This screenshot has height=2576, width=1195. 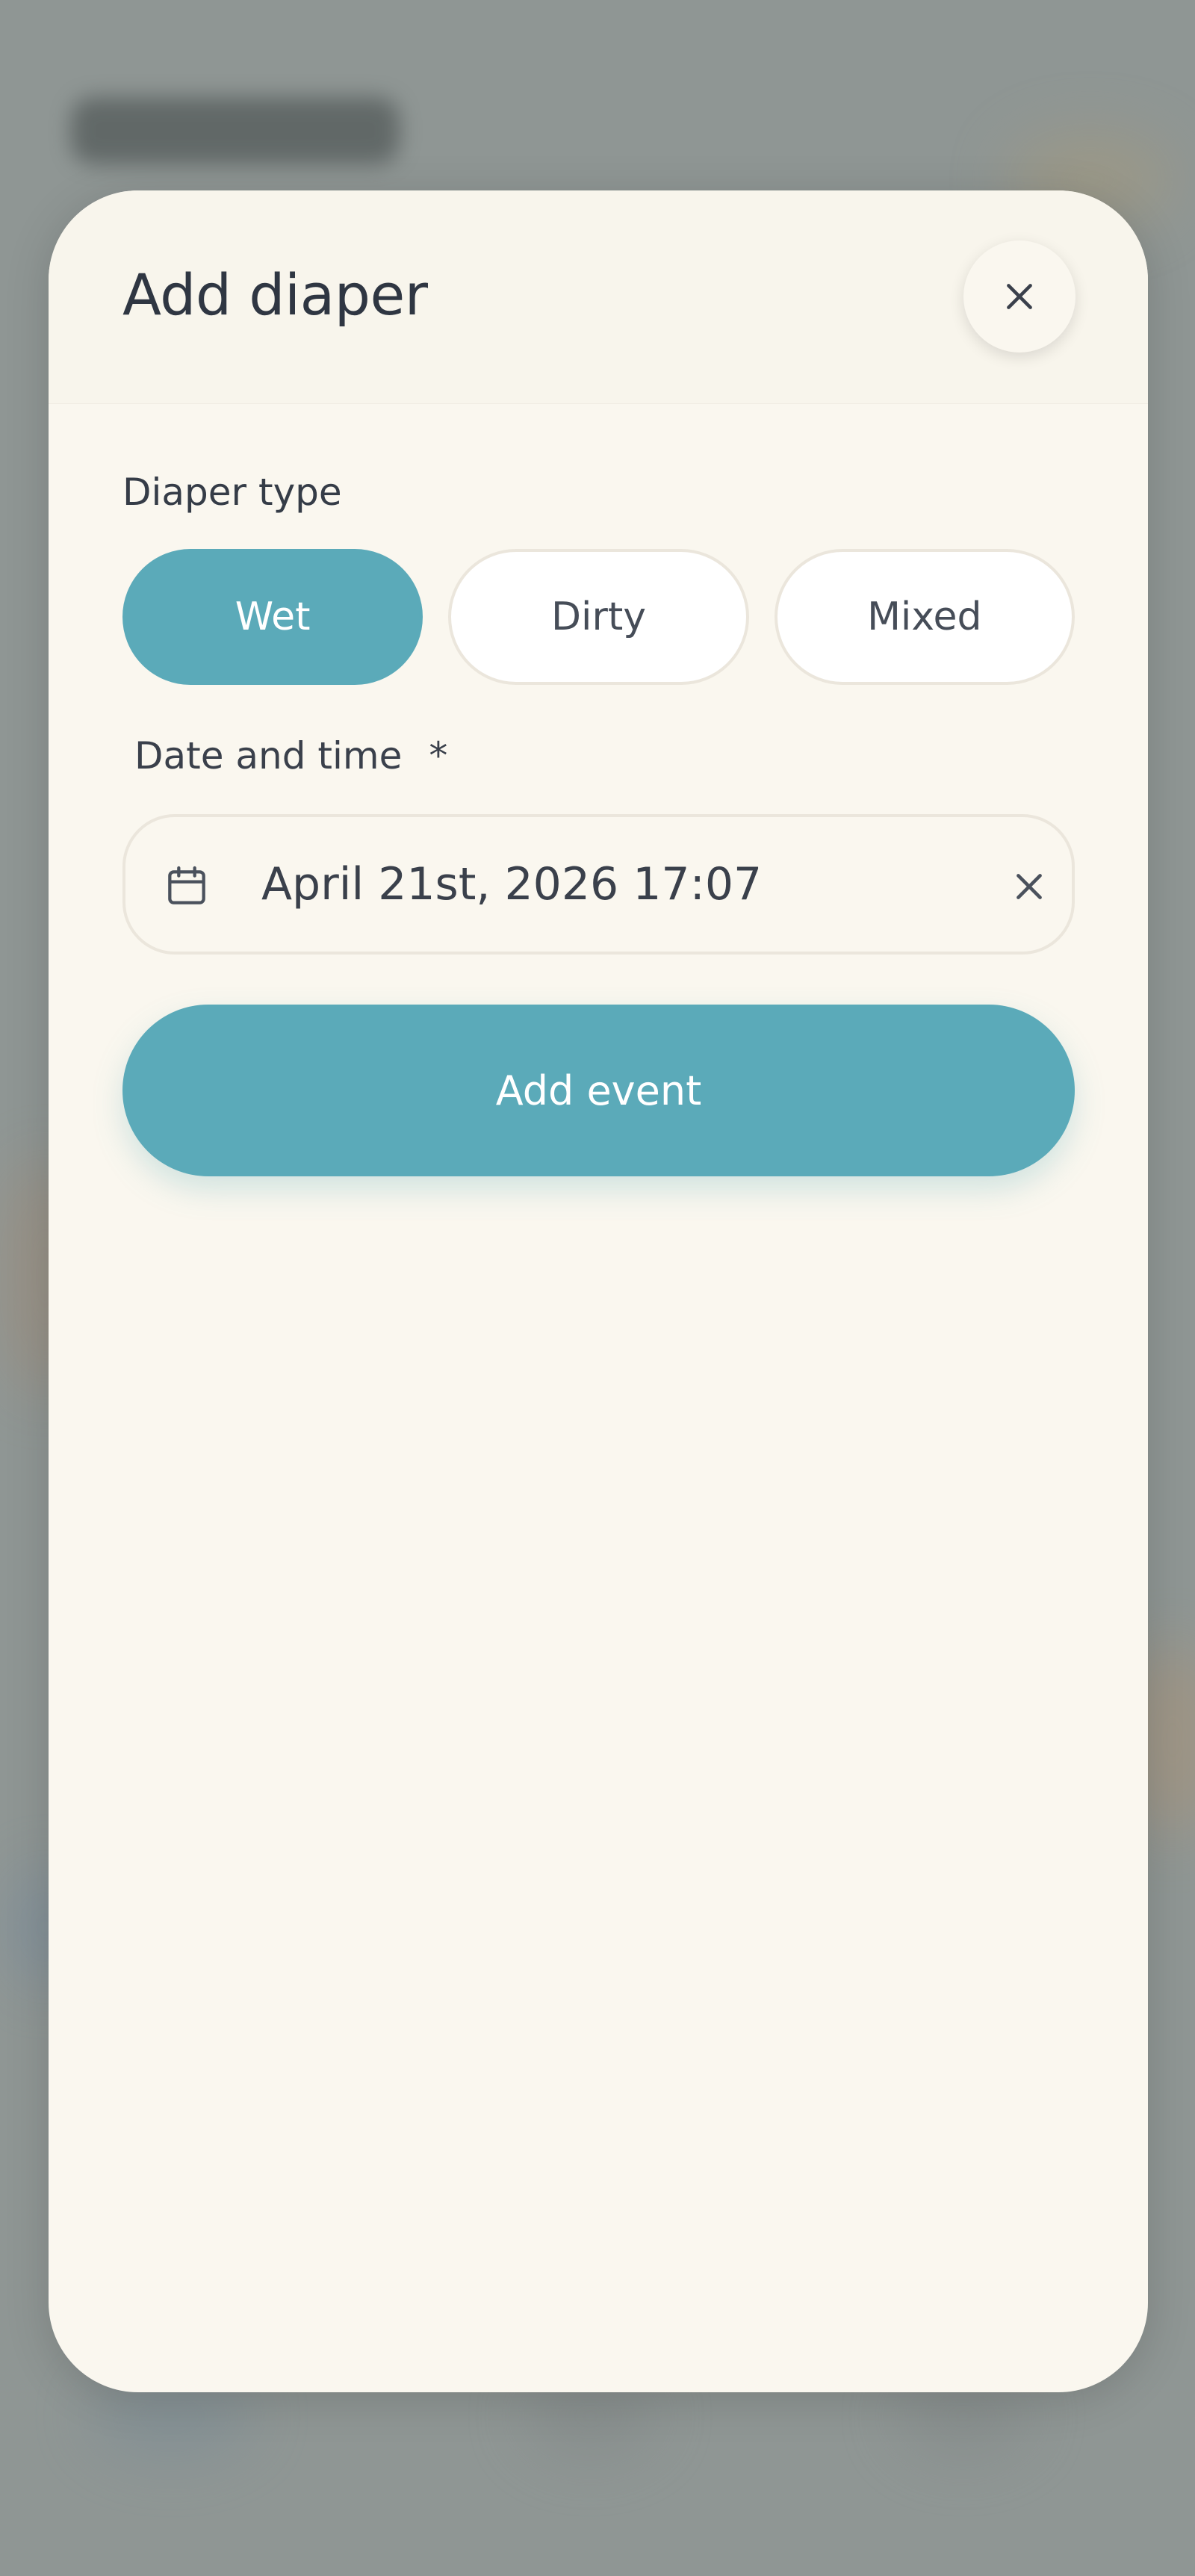 What do you see at coordinates (232, 493) in the screenshot?
I see `diaper-type-label: Diaper type` at bounding box center [232, 493].